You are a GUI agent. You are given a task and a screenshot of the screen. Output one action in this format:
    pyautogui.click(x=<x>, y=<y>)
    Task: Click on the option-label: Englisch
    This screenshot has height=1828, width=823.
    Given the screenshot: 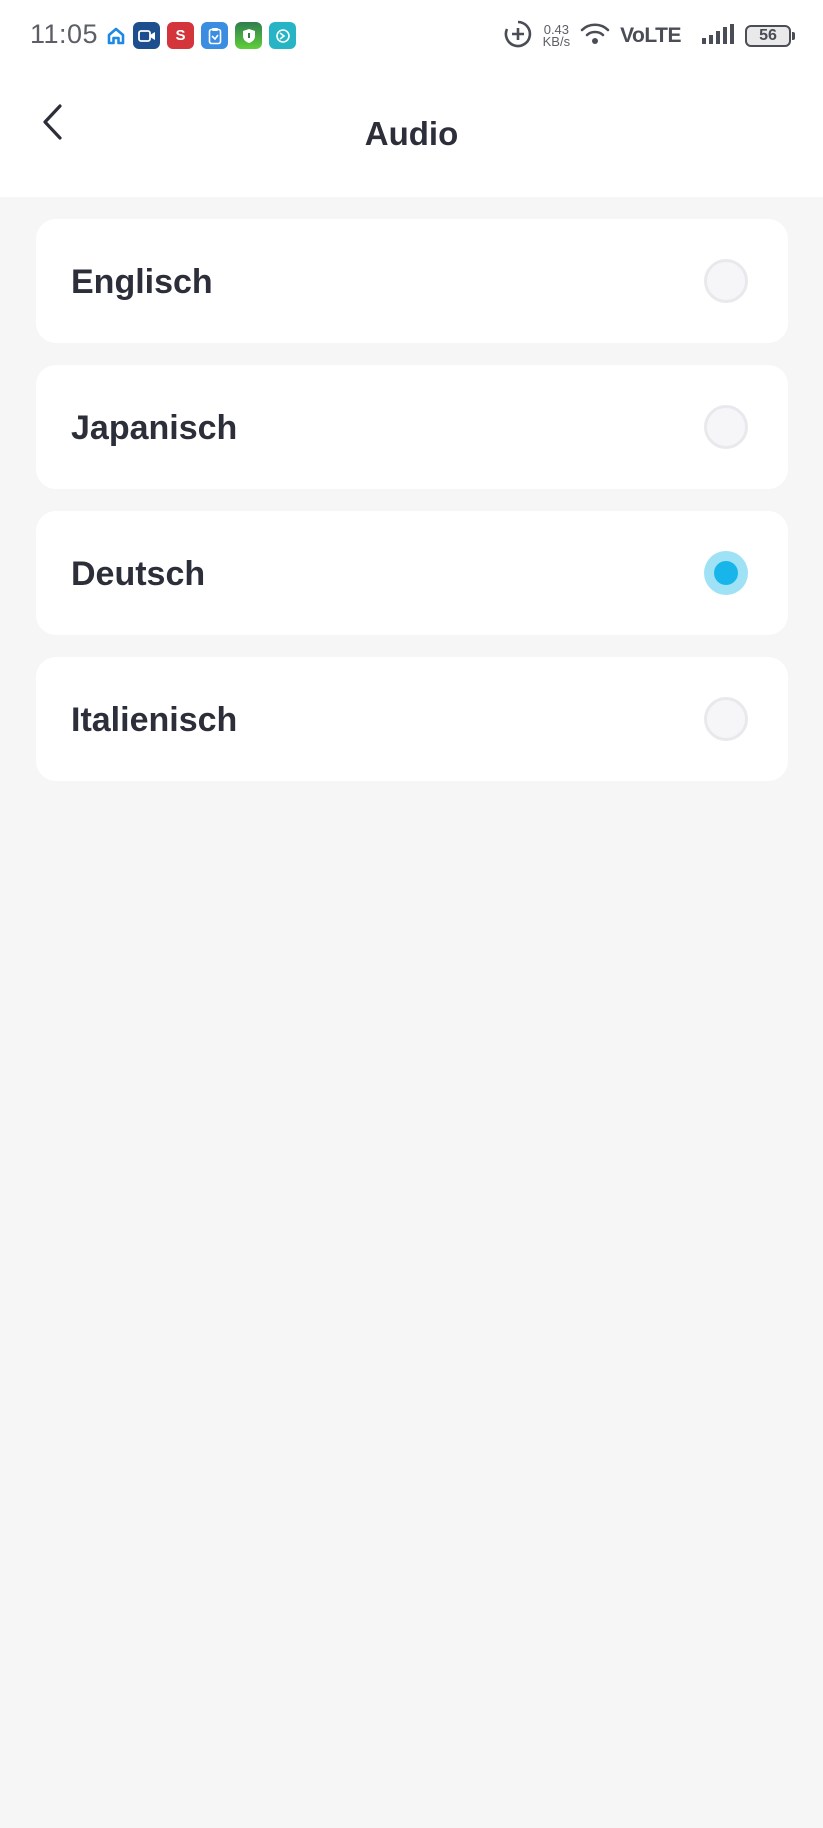 What is the action you would take?
    pyautogui.click(x=142, y=282)
    